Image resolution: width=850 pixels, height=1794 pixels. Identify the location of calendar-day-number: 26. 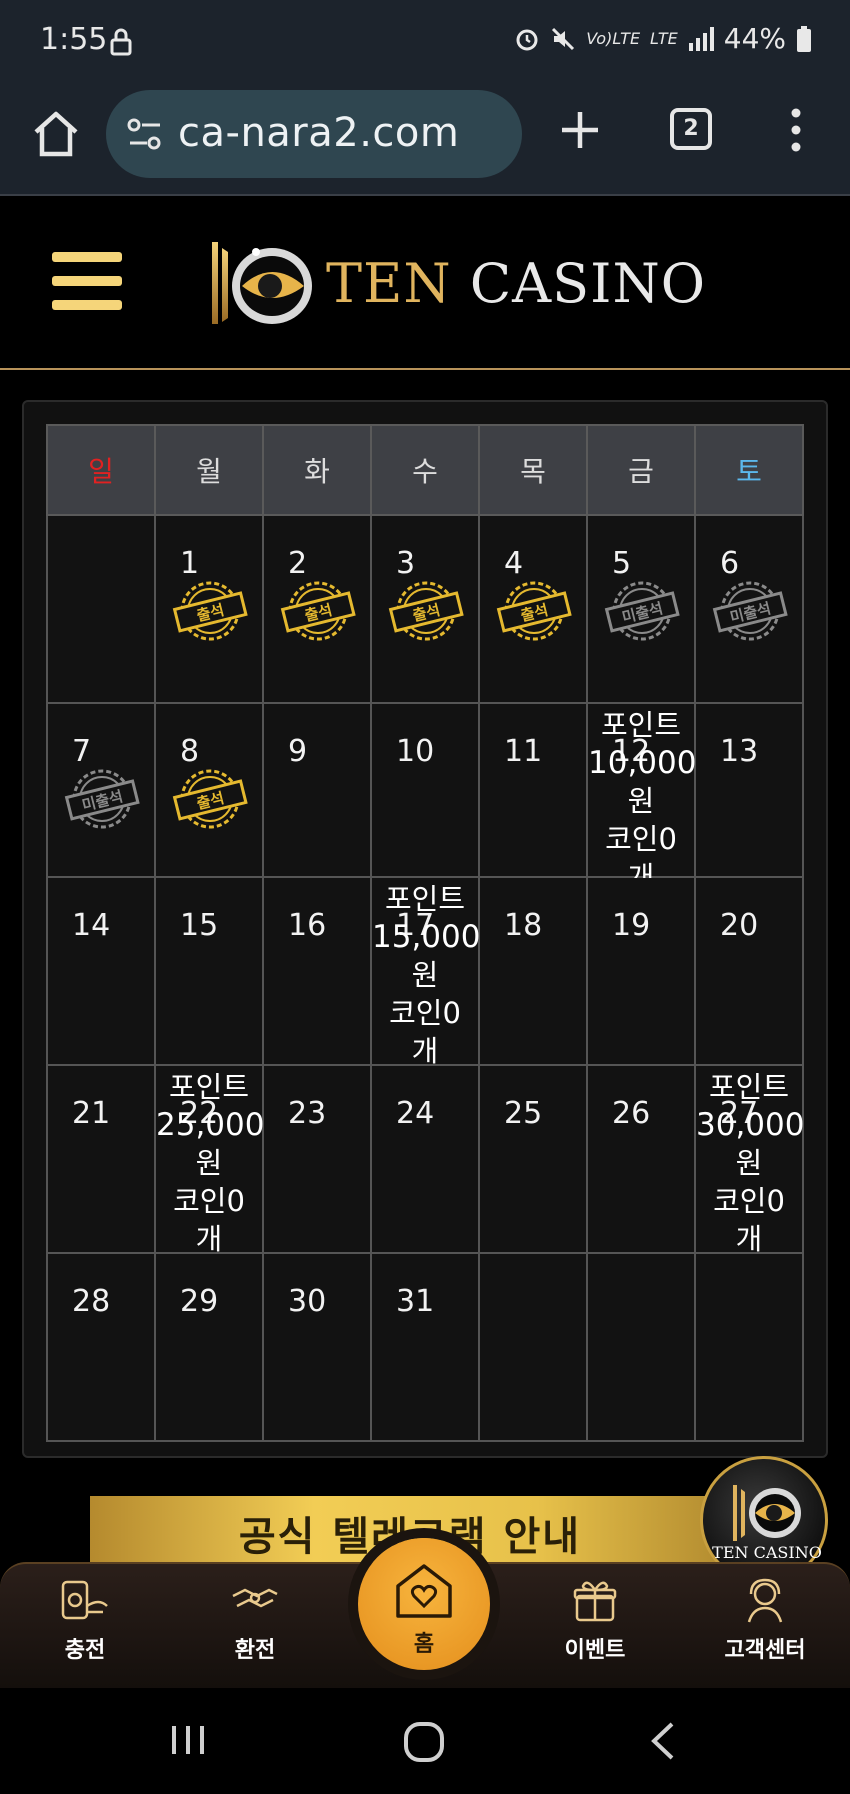
(631, 1113).